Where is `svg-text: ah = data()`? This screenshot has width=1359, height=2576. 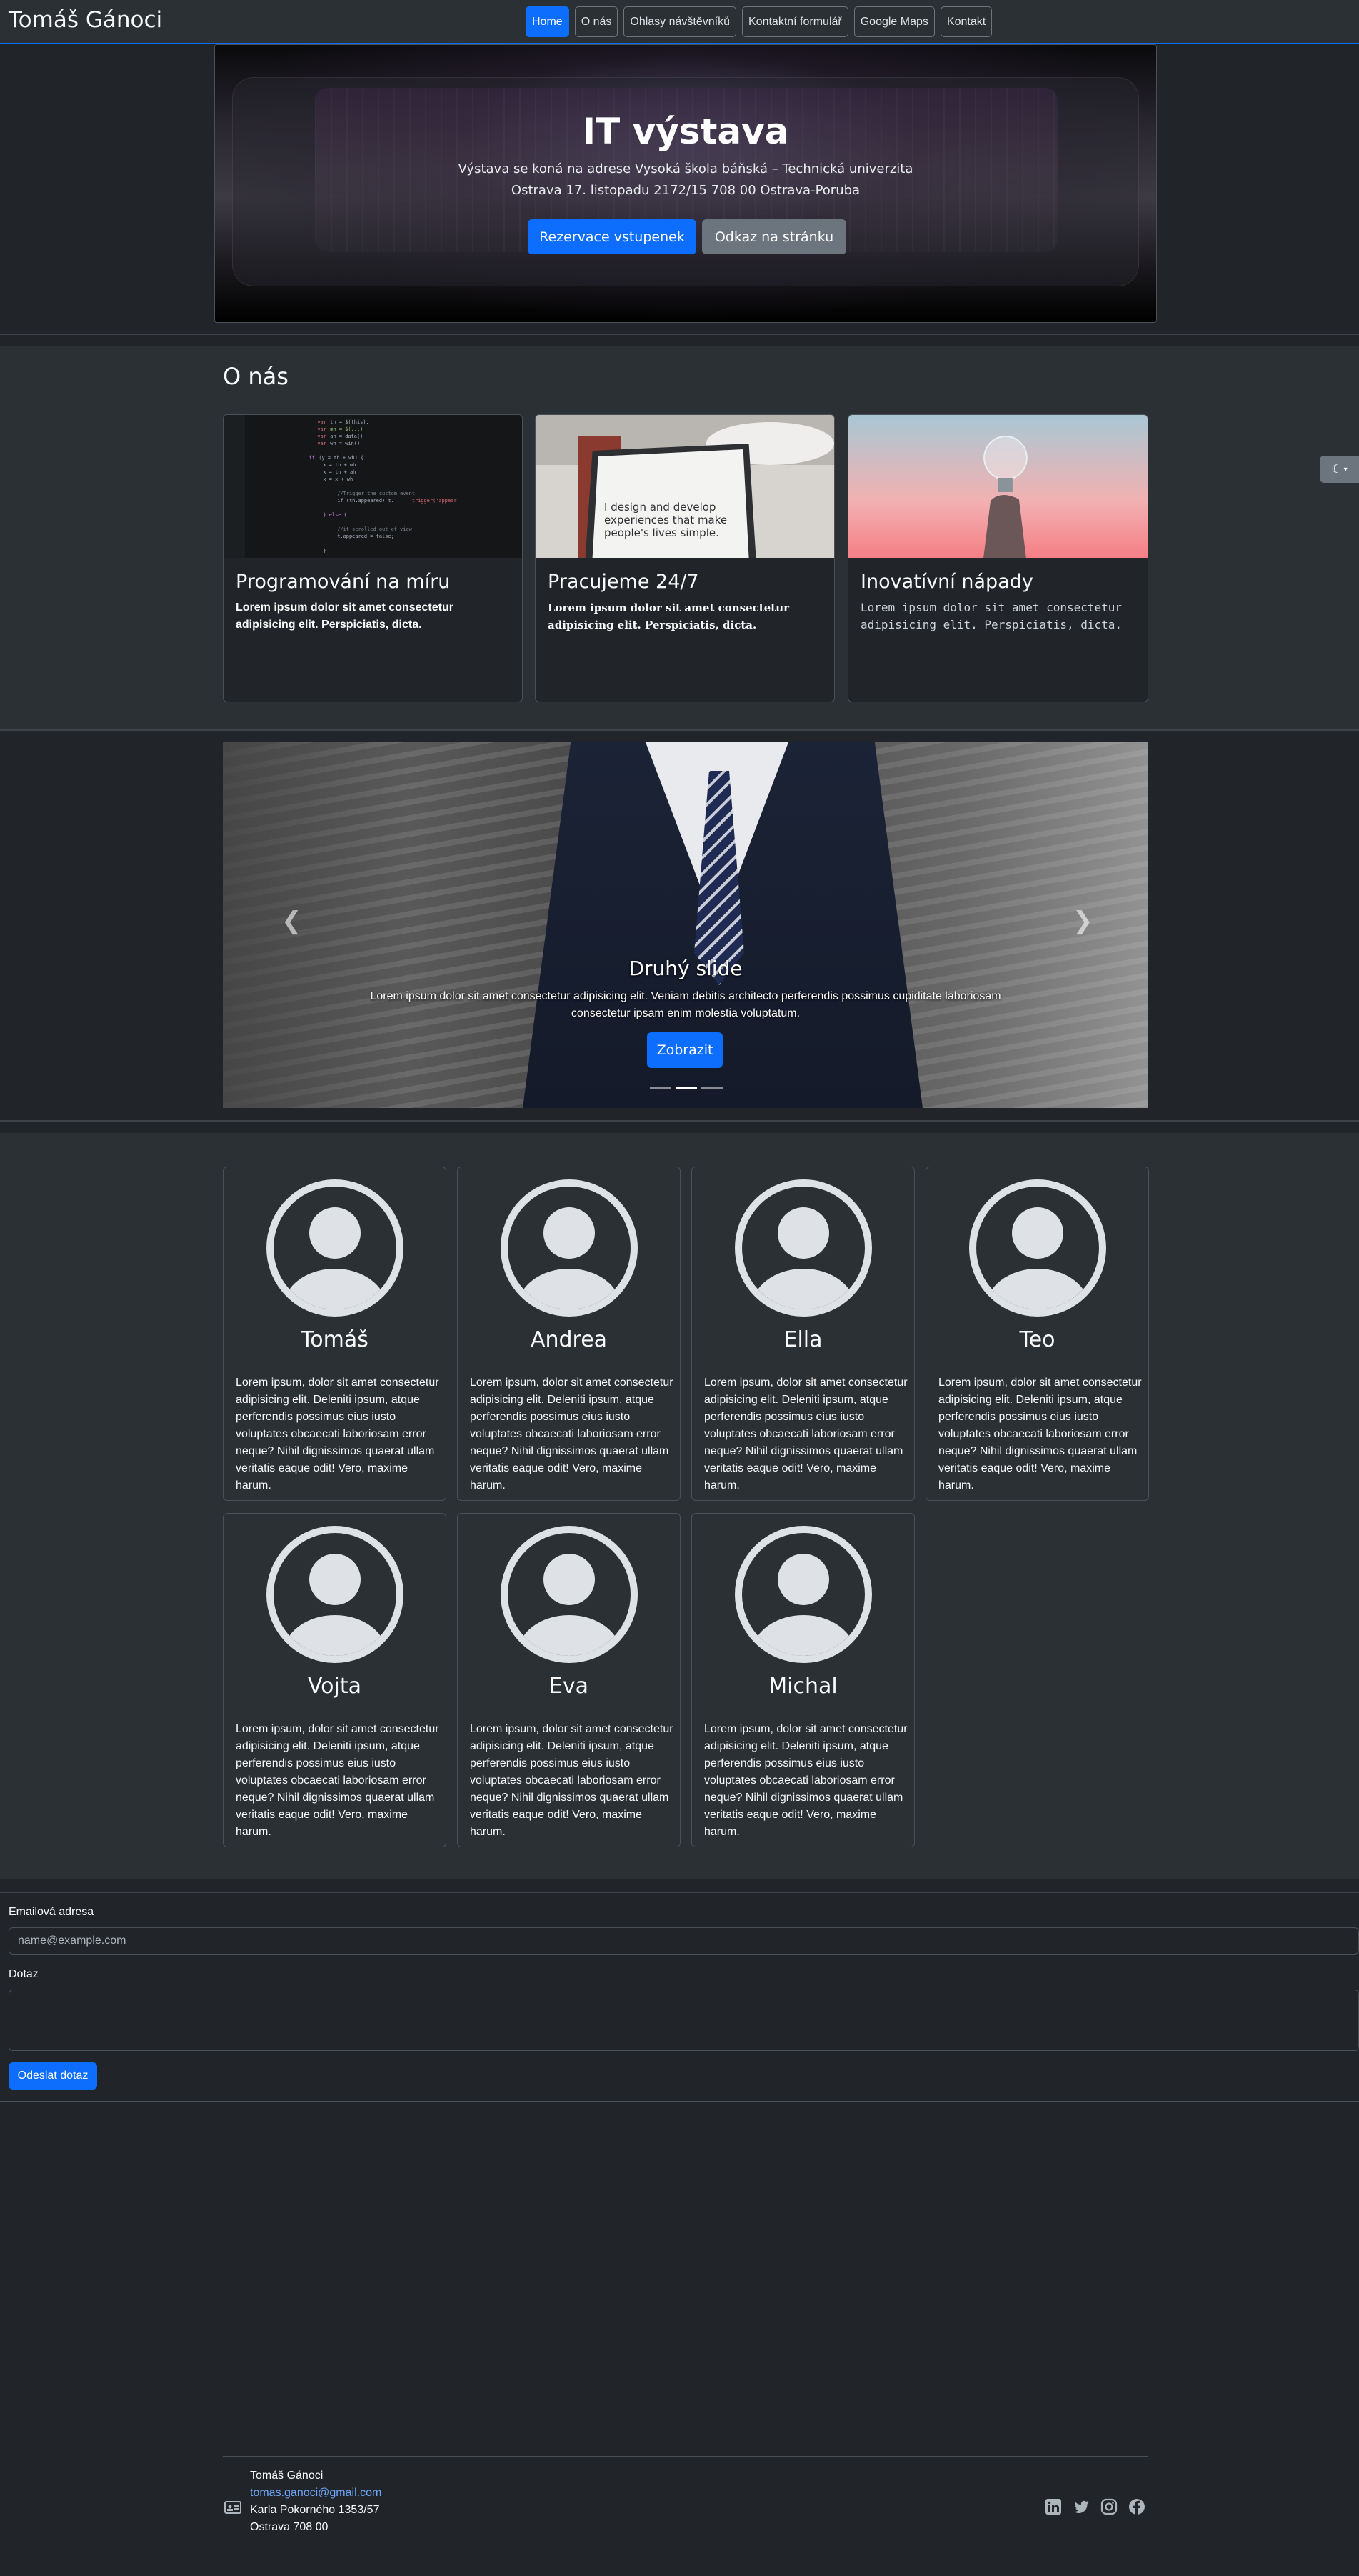 svg-text: ah = data() is located at coordinates (346, 436).